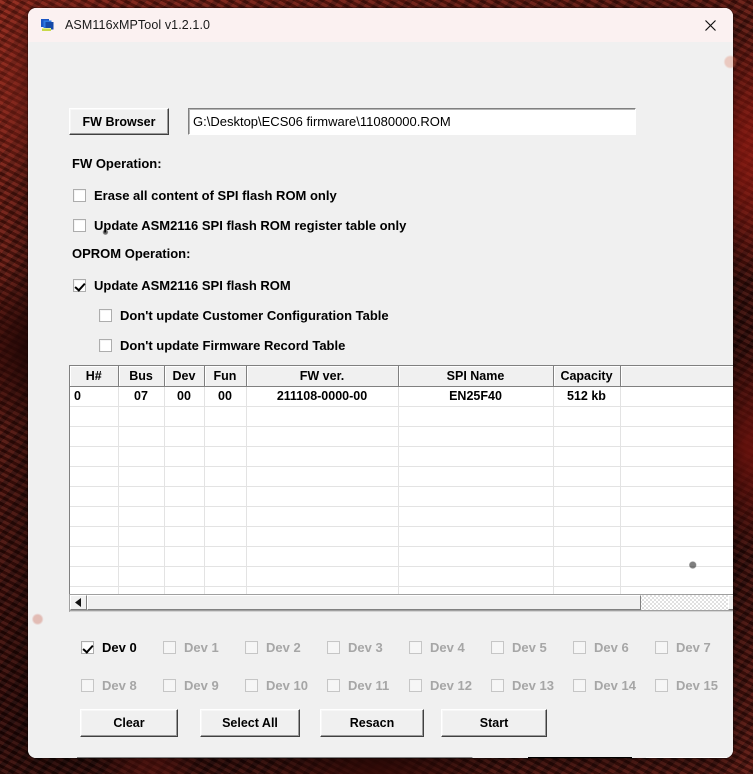 Image resolution: width=753 pixels, height=774 pixels. What do you see at coordinates (685, 602) in the screenshot?
I see `scrollbar-track` at bounding box center [685, 602].